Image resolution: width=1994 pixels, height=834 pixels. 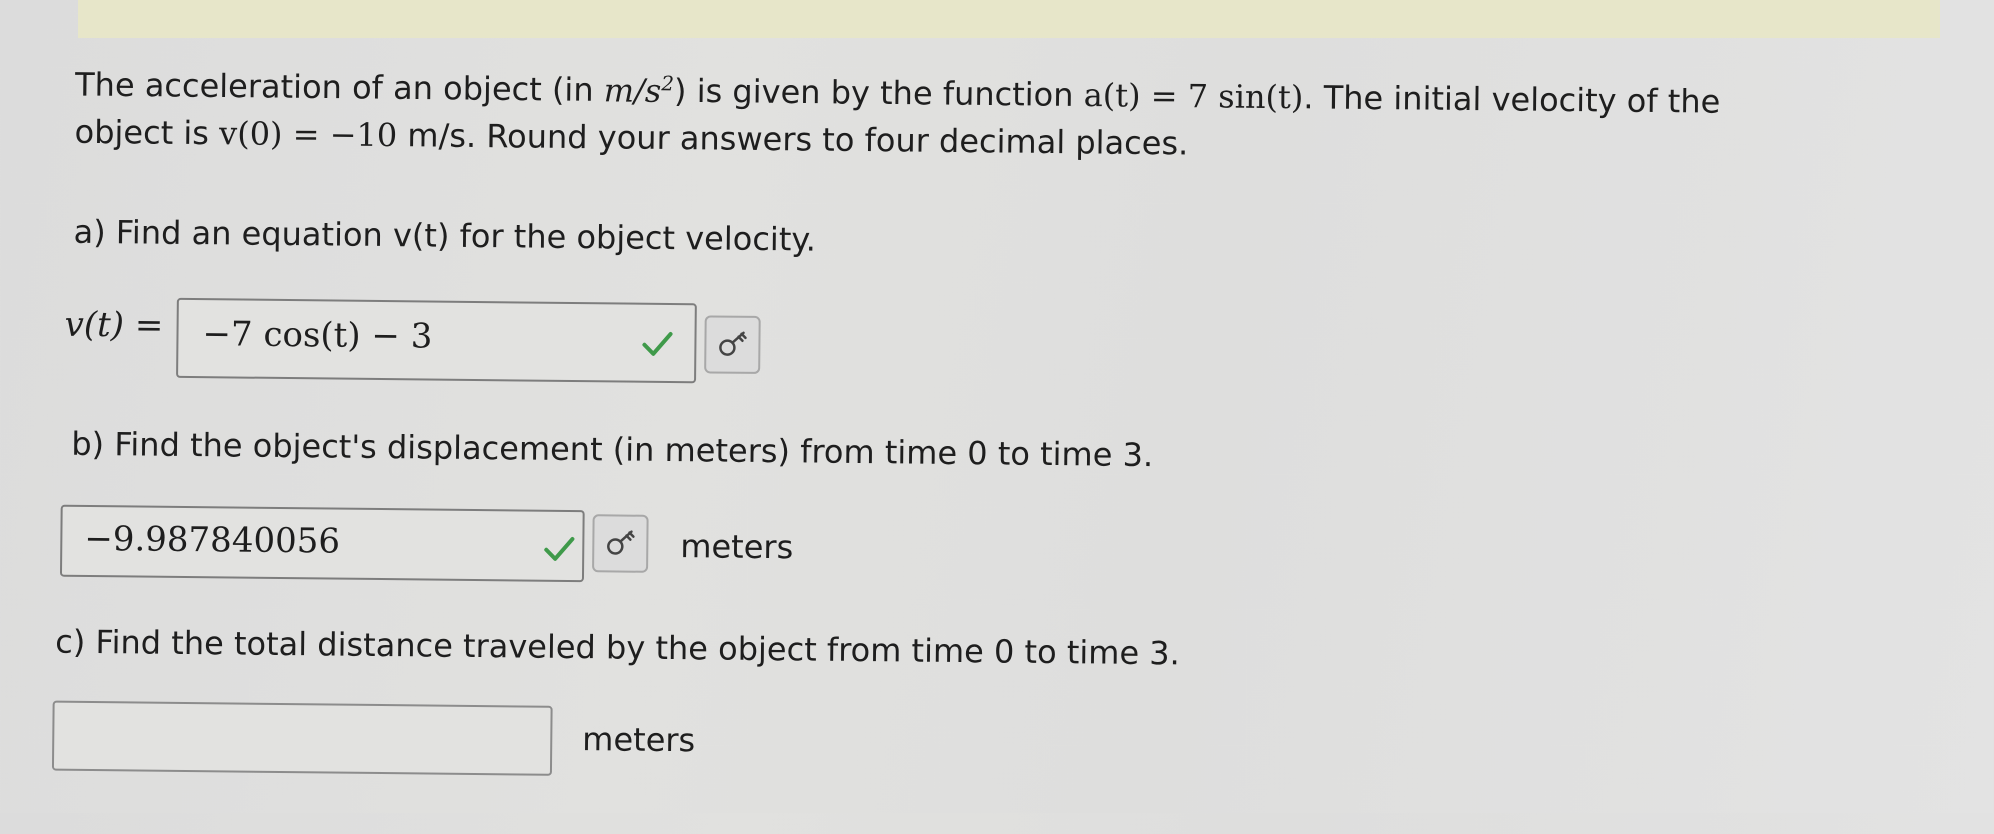 What do you see at coordinates (436, 340) in the screenshot?
I see `part-a-answer-field: −7 cos(t) − 3` at bounding box center [436, 340].